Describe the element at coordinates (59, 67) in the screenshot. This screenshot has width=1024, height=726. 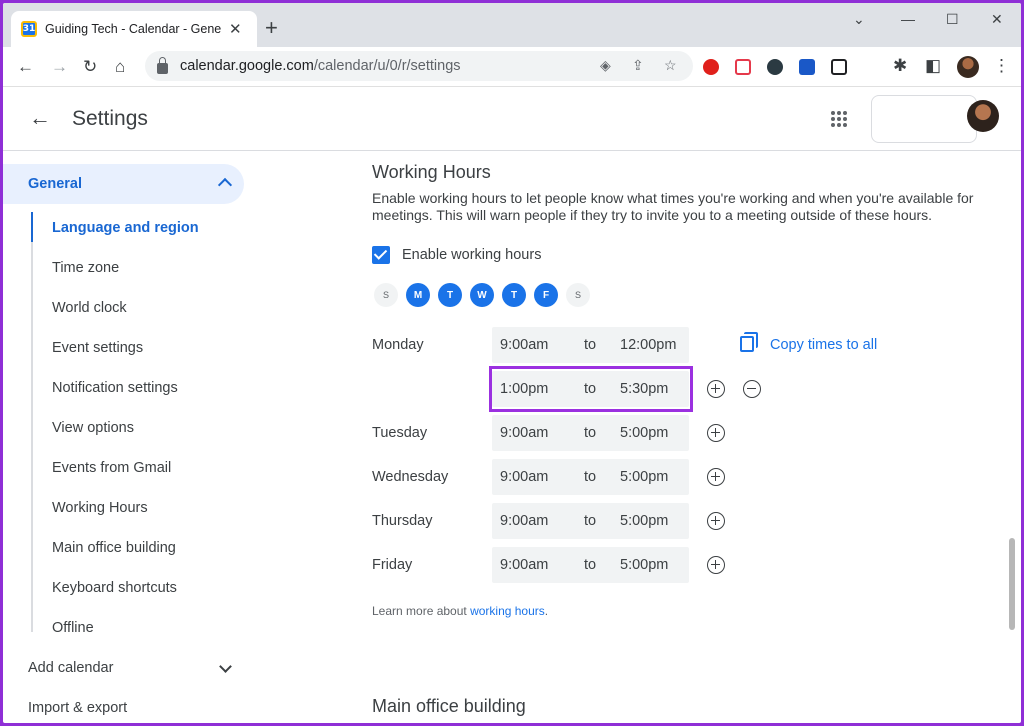
I see `forward-icon: →` at that location.